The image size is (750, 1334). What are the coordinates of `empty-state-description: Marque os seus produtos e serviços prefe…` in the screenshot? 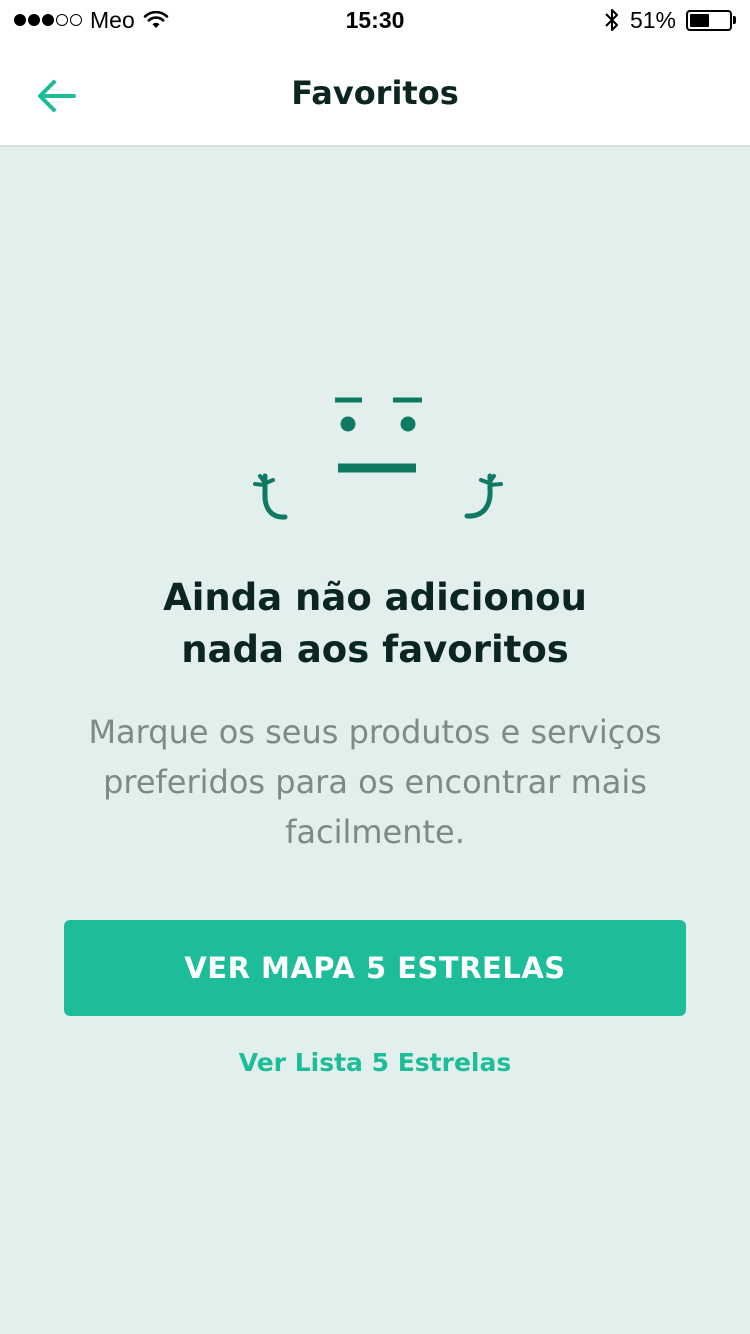 It's located at (375, 782).